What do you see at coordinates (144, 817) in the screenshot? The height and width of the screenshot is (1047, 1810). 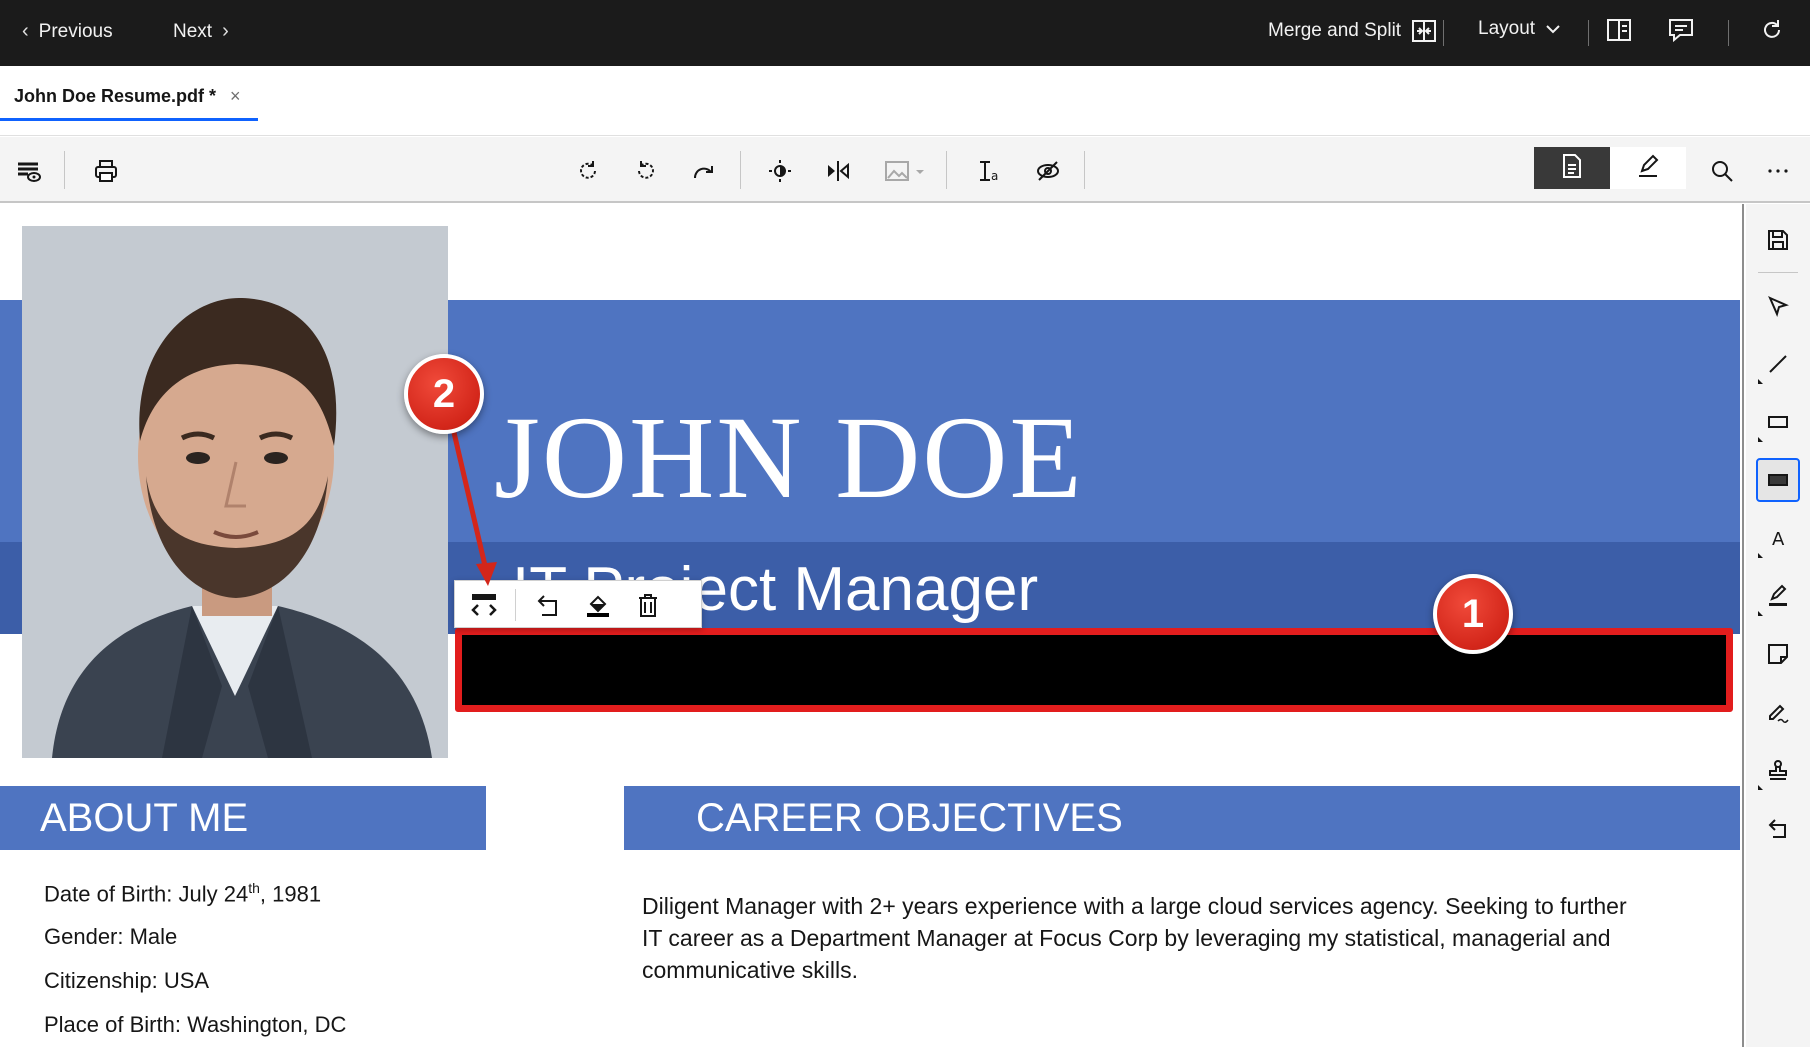 I see `about-me-heading-text: ABOUT ME` at bounding box center [144, 817].